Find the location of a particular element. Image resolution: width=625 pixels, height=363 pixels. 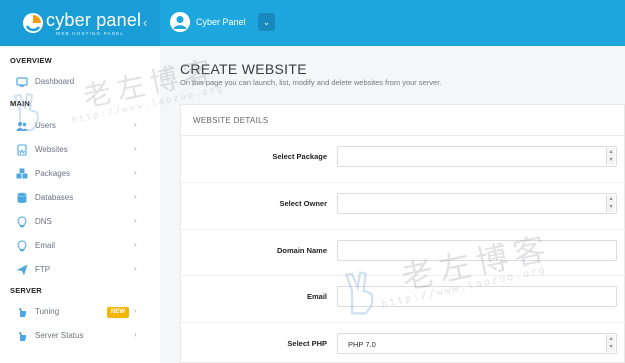

packages-icon is located at coordinates (22, 173).